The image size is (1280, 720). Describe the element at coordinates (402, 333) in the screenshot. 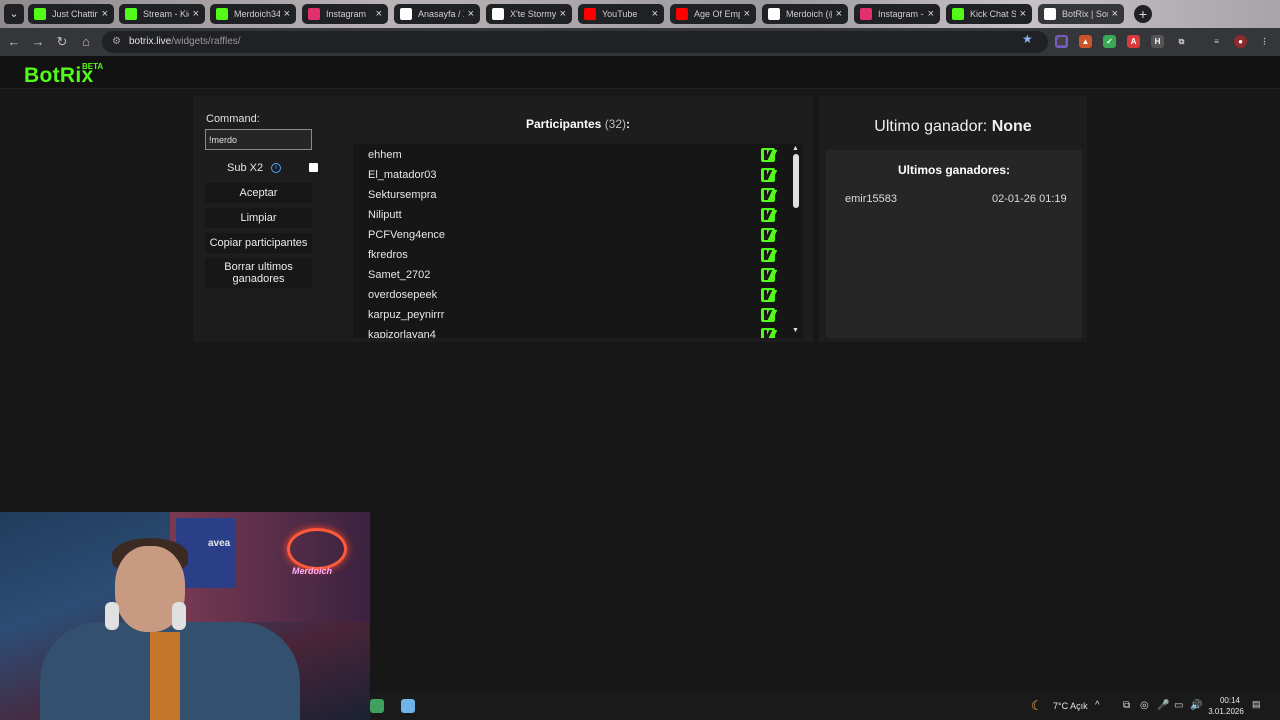

I see `participant-name: kapizorlayan4` at that location.